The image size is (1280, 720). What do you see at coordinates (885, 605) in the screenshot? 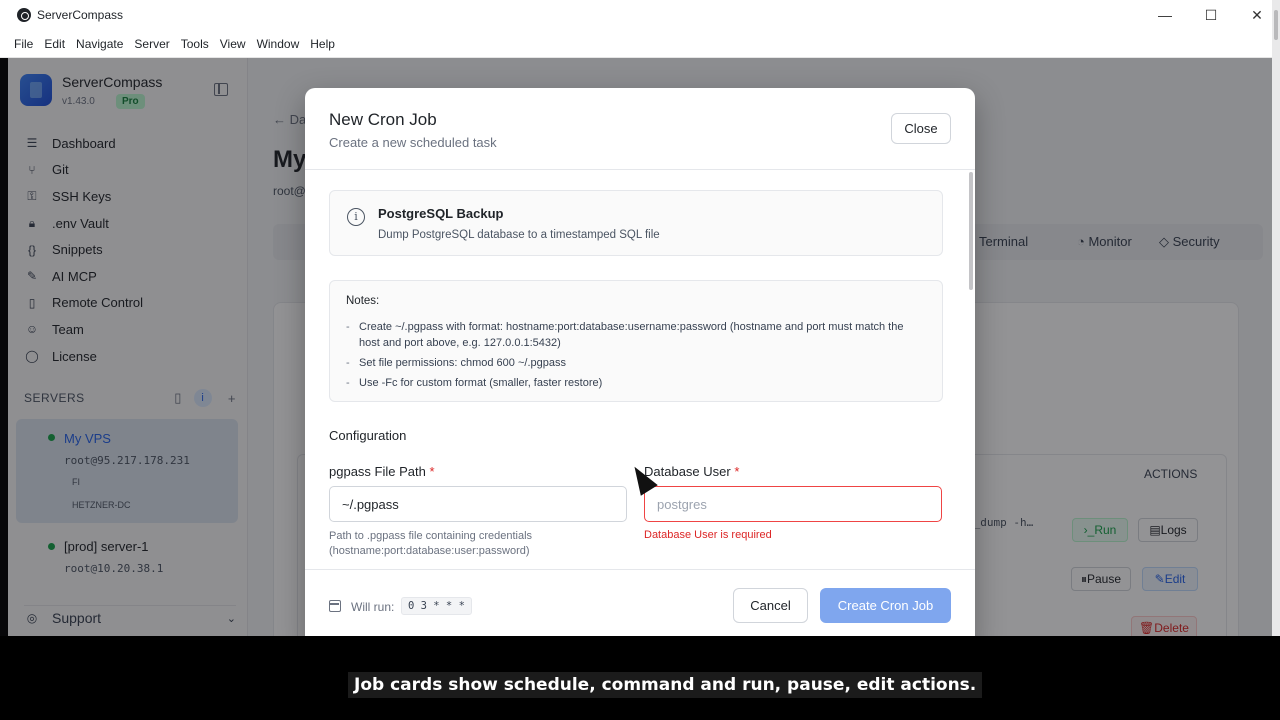
I see `create-cron-job-button: Create Cron Job` at bounding box center [885, 605].